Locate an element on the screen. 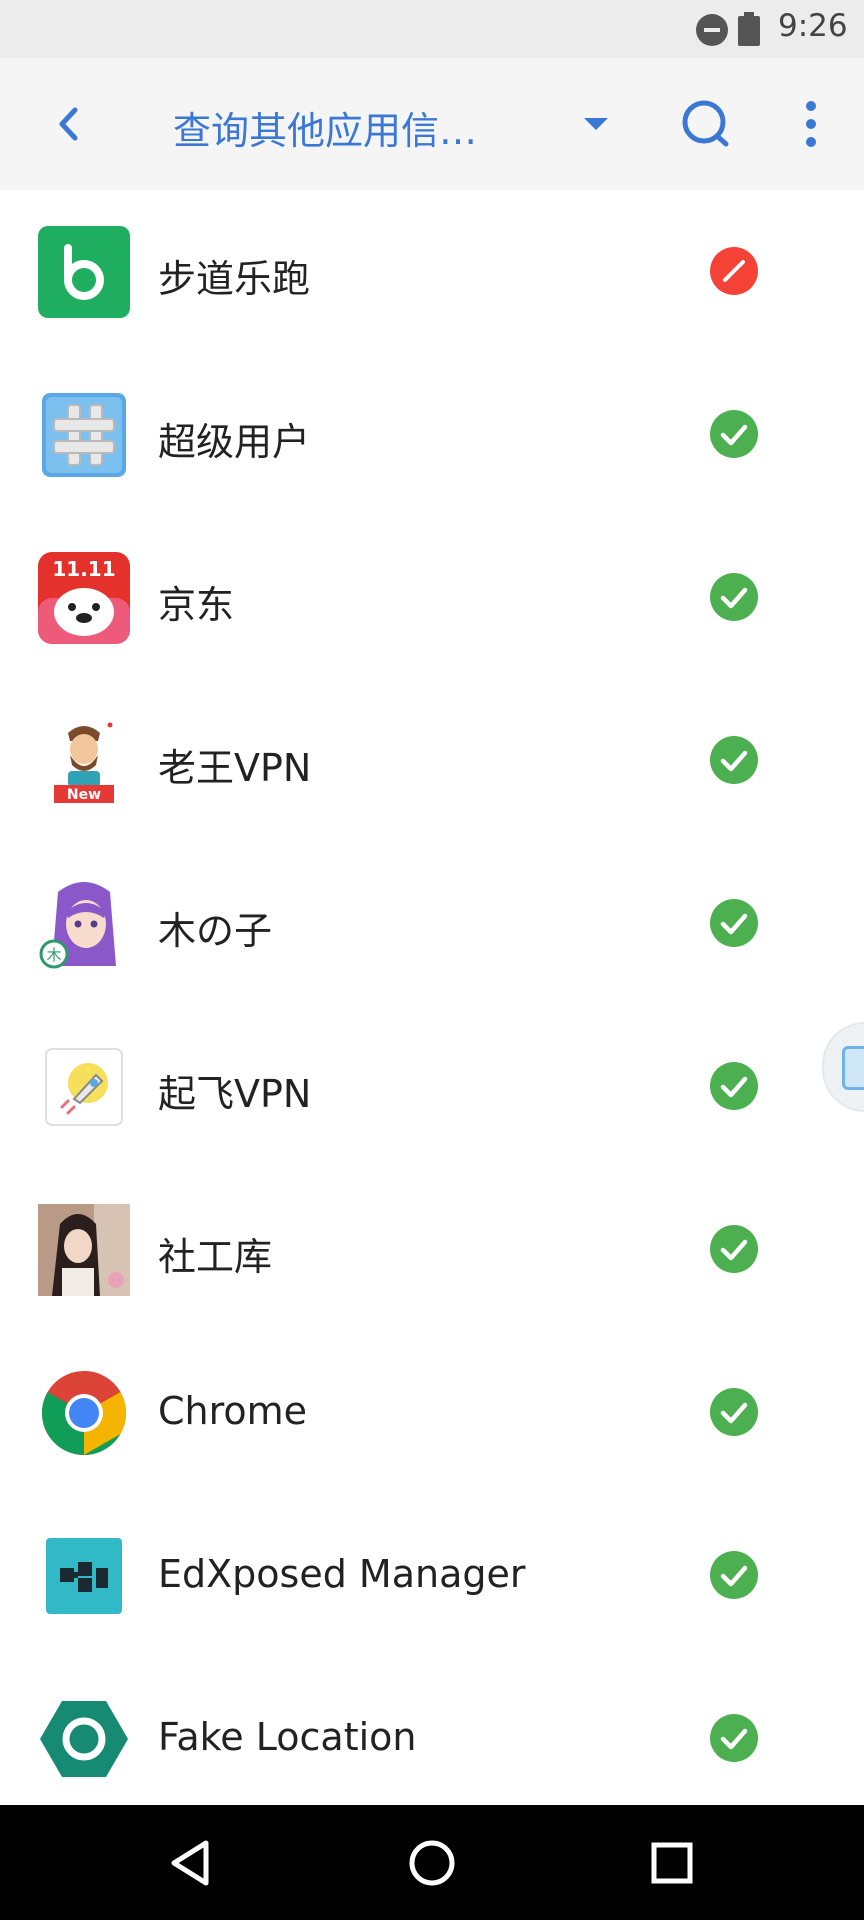  list-item-qifei-vpn: 起飞VPN is located at coordinates (432, 1086).